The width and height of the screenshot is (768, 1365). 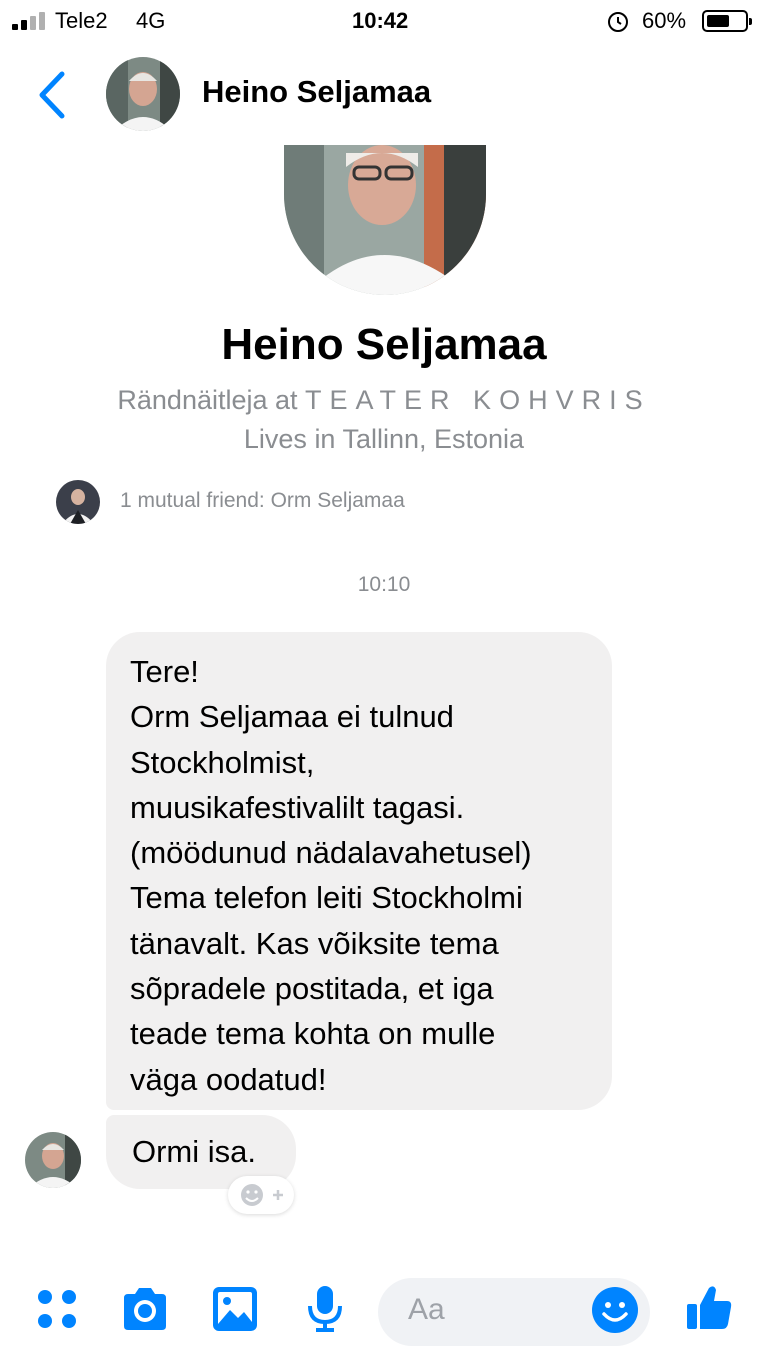 I want to click on contact-name-header: Heino Seljamaa, so click(x=316, y=92).